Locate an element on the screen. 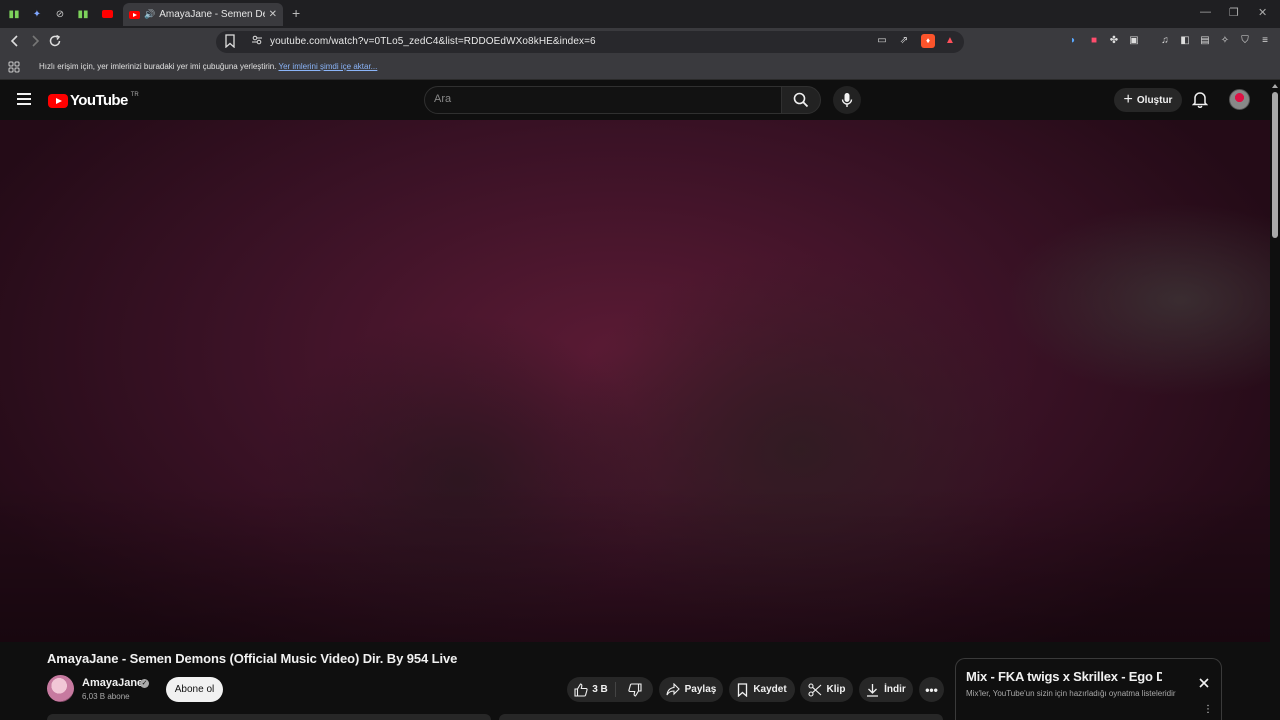 Image resolution: width=1280 pixels, height=720 pixels. wallet-icon: ▤ is located at coordinates (1205, 41).